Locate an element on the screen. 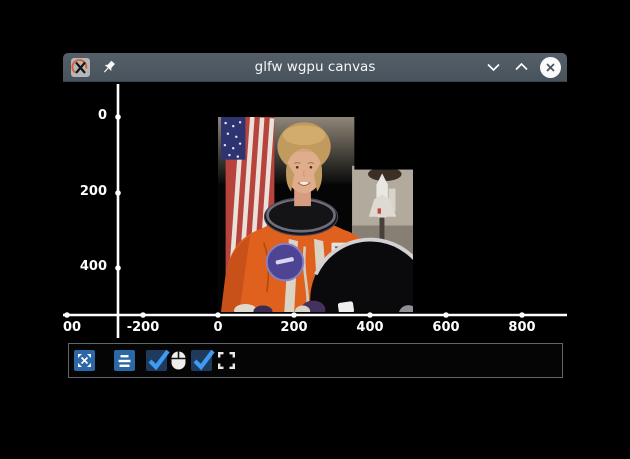 This screenshot has width=630, height=459. expand-arrows-icon is located at coordinates (84, 360).